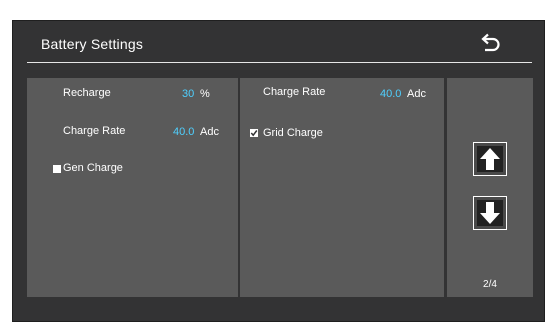  I want to click on page-nav-panel: 2/4, so click(490, 187).